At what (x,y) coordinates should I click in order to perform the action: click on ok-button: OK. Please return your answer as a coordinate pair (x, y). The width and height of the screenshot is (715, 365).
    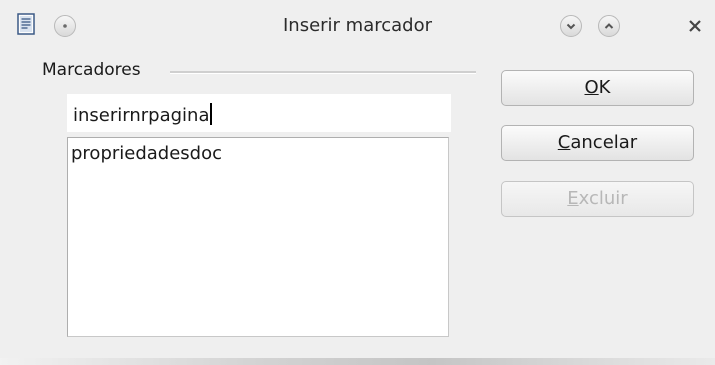
    Looking at the image, I should click on (597, 88).